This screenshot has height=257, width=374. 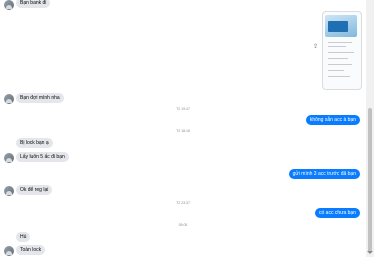 What do you see at coordinates (40, 98) in the screenshot?
I see `incoming-message: Bạn đợi mình nha` at bounding box center [40, 98].